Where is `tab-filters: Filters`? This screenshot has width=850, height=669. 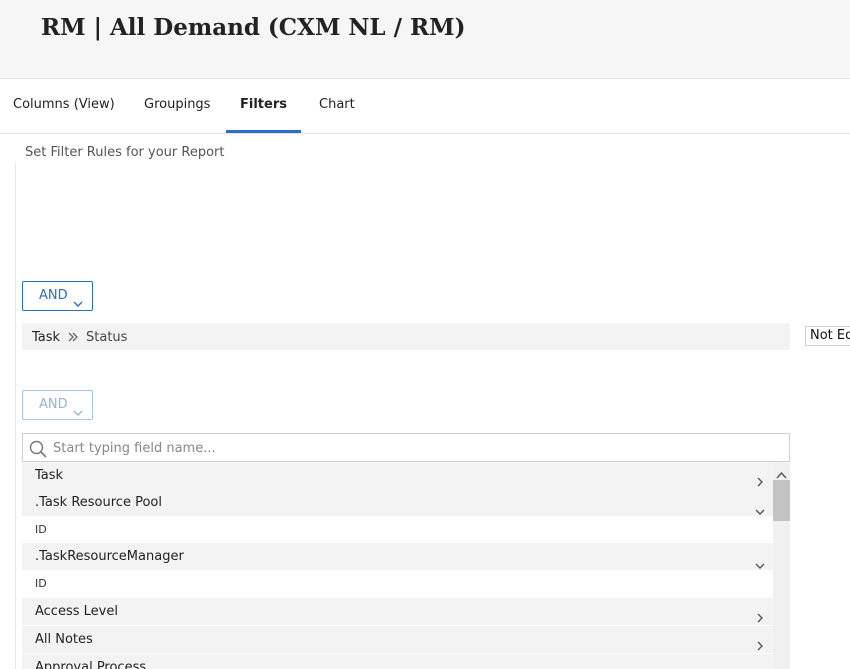
tab-filters: Filters is located at coordinates (263, 106).